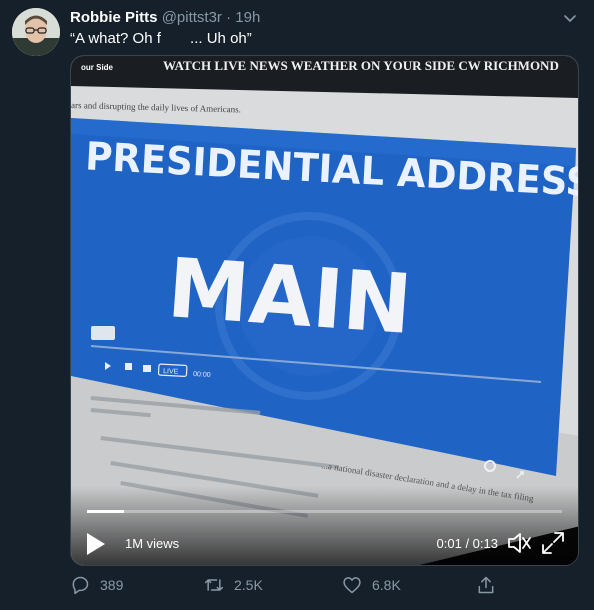 This screenshot has height=610, width=594. I want to click on chevron-down-icon, so click(570, 18).